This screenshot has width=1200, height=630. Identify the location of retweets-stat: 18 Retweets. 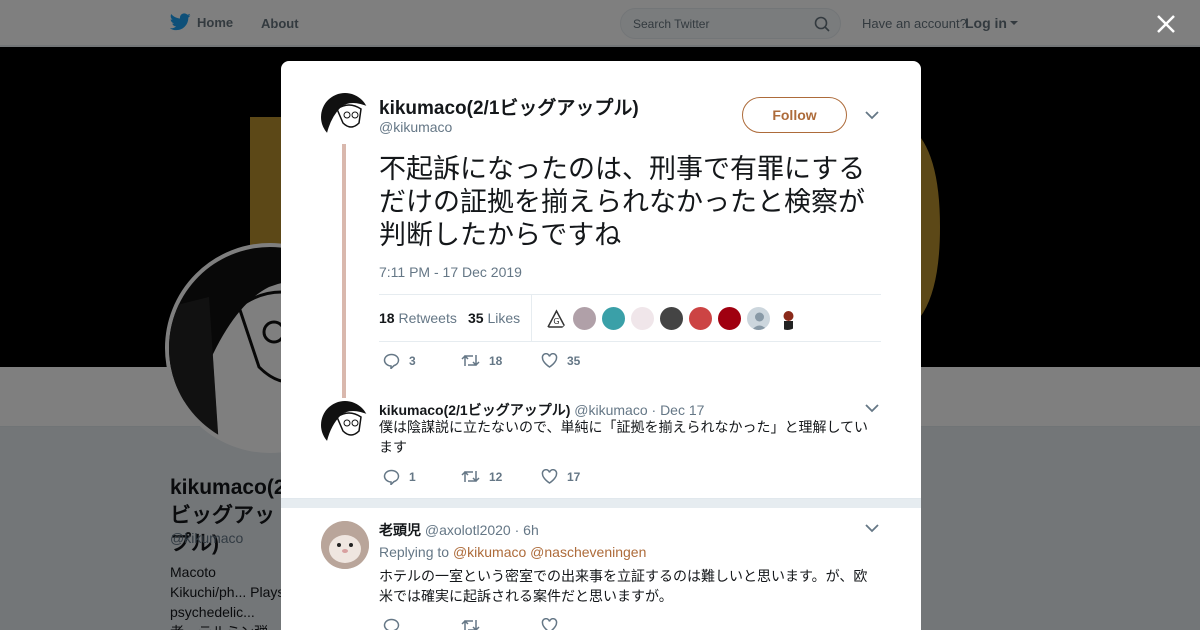
(418, 318).